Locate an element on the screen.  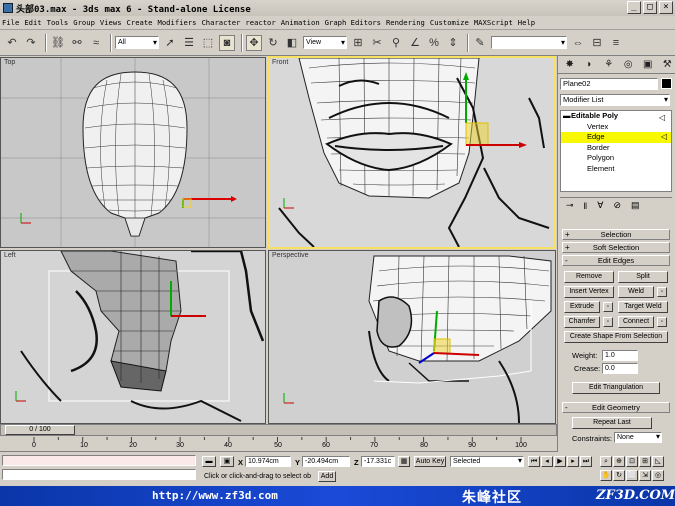
window-crossing-icon: ◙ is located at coordinates (227, 42).